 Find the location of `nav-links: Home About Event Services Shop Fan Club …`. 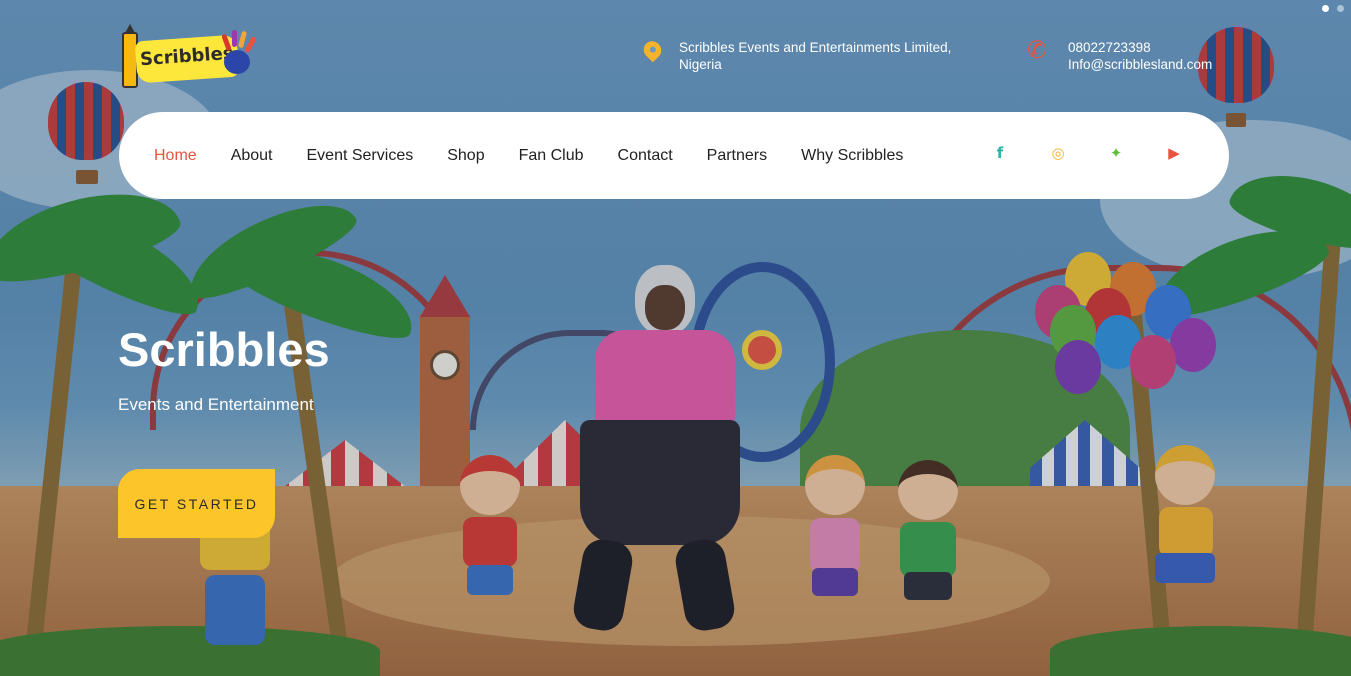

nav-links: Home About Event Services Shop Fan Club … is located at coordinates (528, 156).